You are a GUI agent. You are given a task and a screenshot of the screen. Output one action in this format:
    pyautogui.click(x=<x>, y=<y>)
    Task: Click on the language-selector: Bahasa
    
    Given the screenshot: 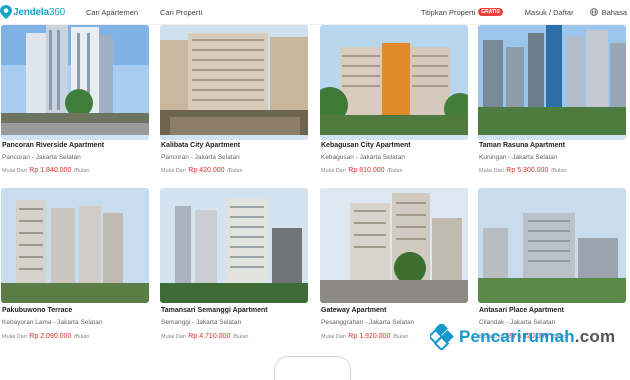 What is the action you would take?
    pyautogui.click(x=608, y=12)
    